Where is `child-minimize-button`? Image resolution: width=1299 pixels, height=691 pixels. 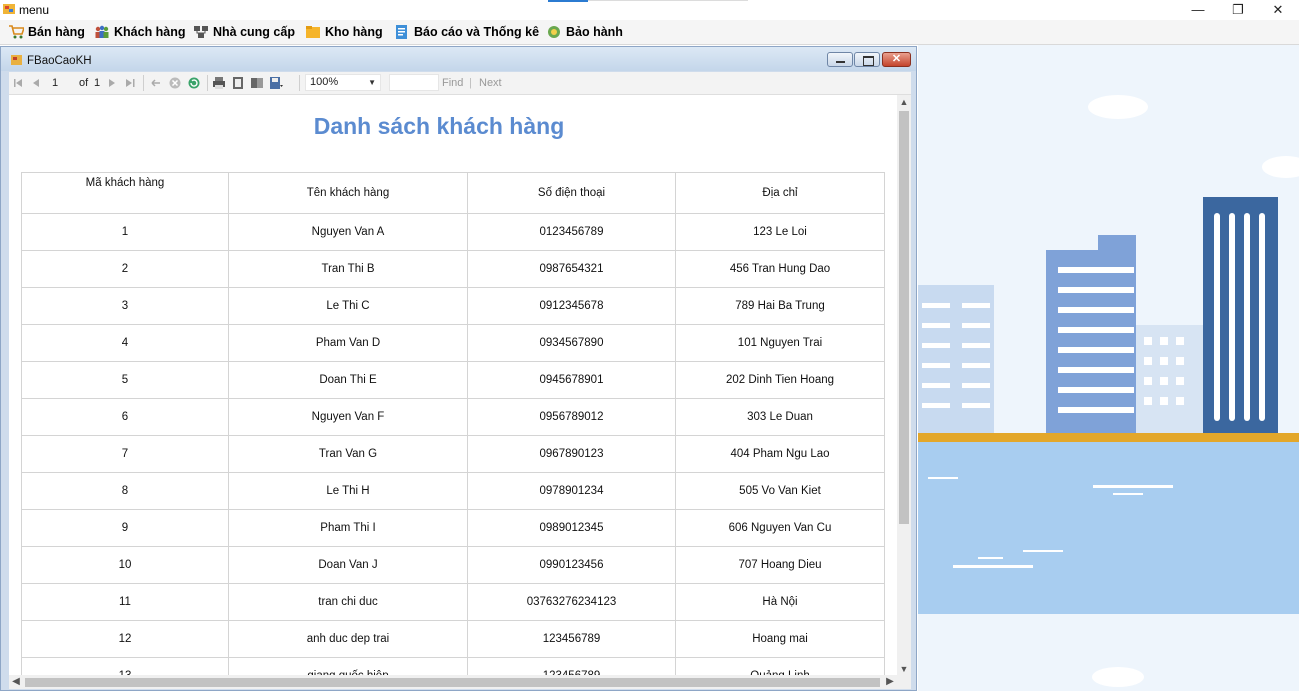 child-minimize-button is located at coordinates (840, 59).